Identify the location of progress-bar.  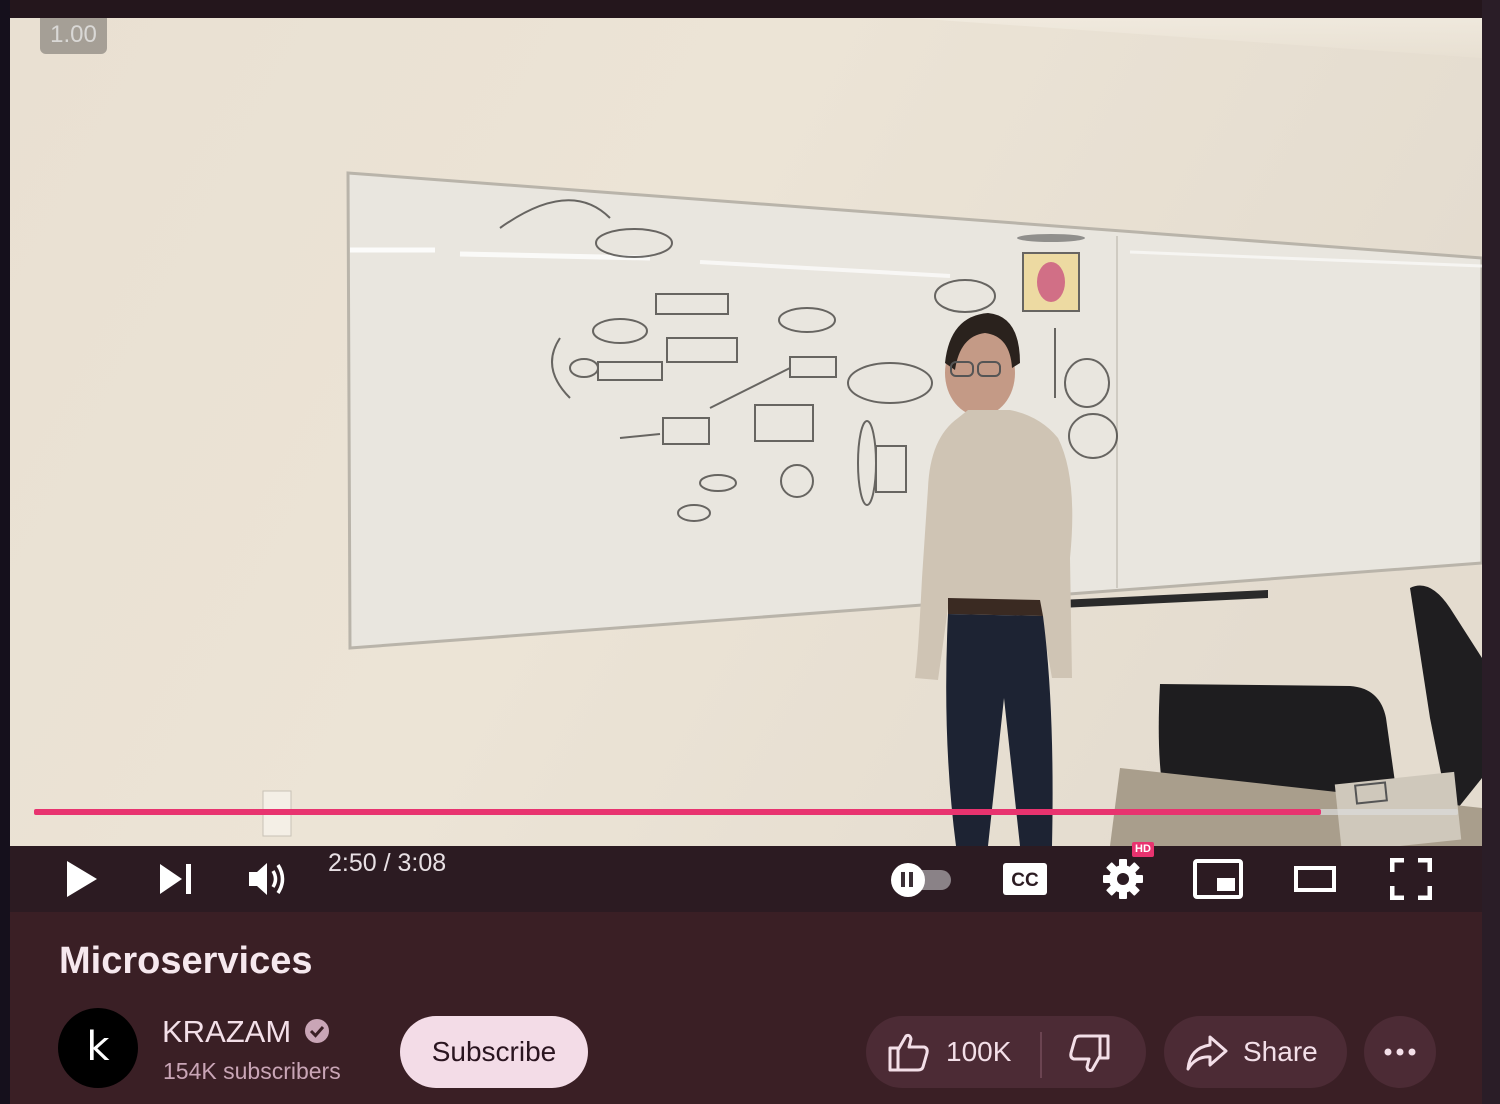
(746, 812).